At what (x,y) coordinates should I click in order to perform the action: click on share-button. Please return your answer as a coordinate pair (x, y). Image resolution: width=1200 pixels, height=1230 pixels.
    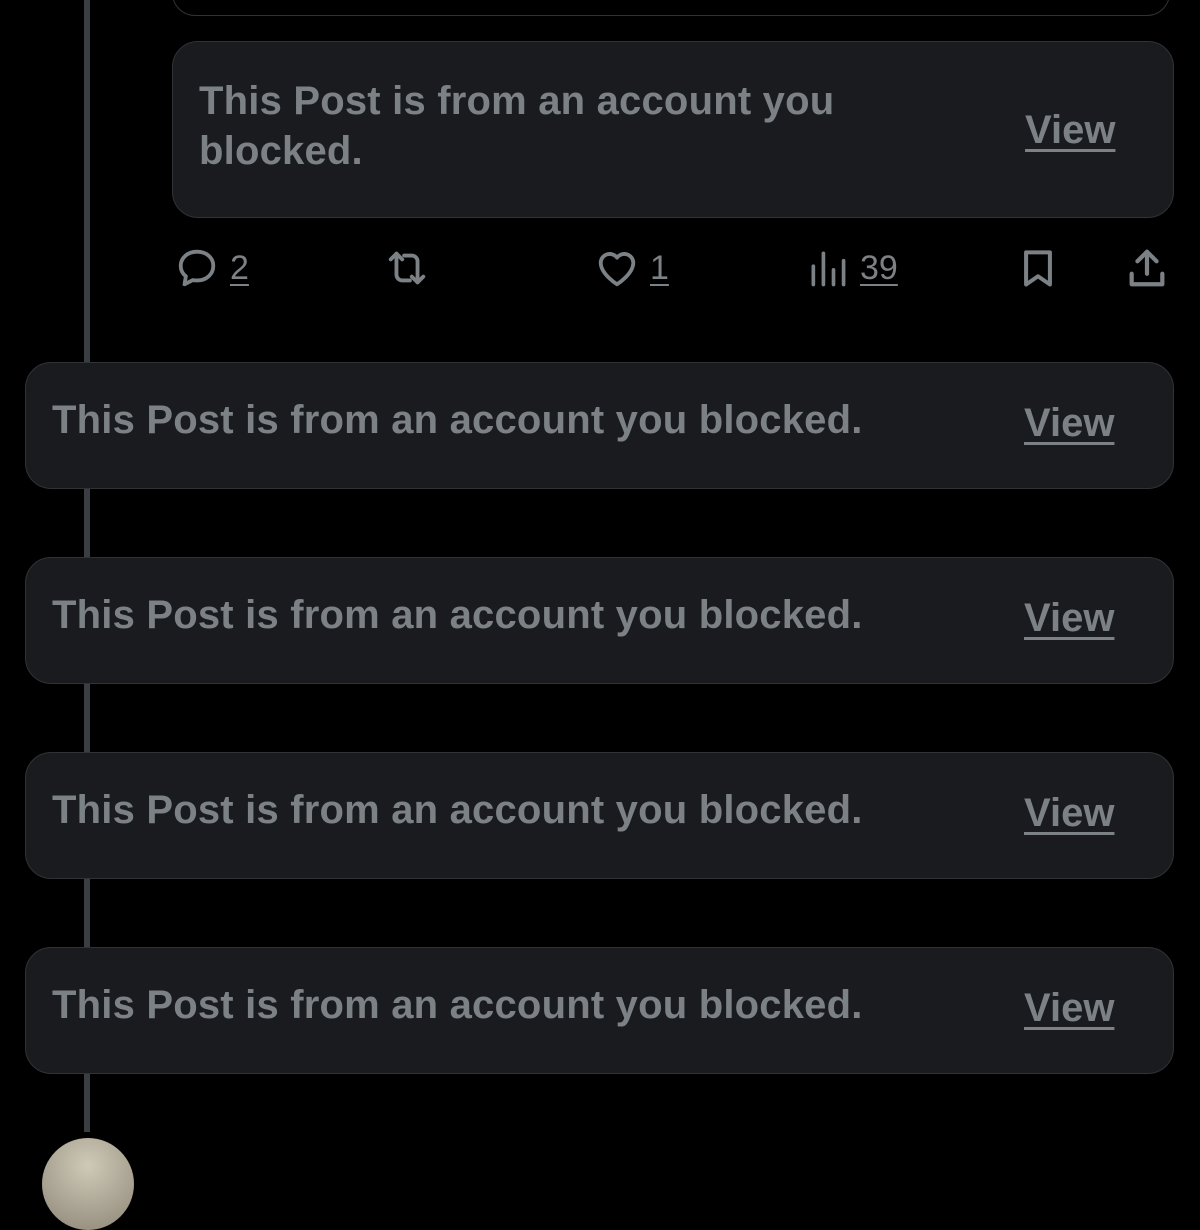
    Looking at the image, I should click on (1147, 268).